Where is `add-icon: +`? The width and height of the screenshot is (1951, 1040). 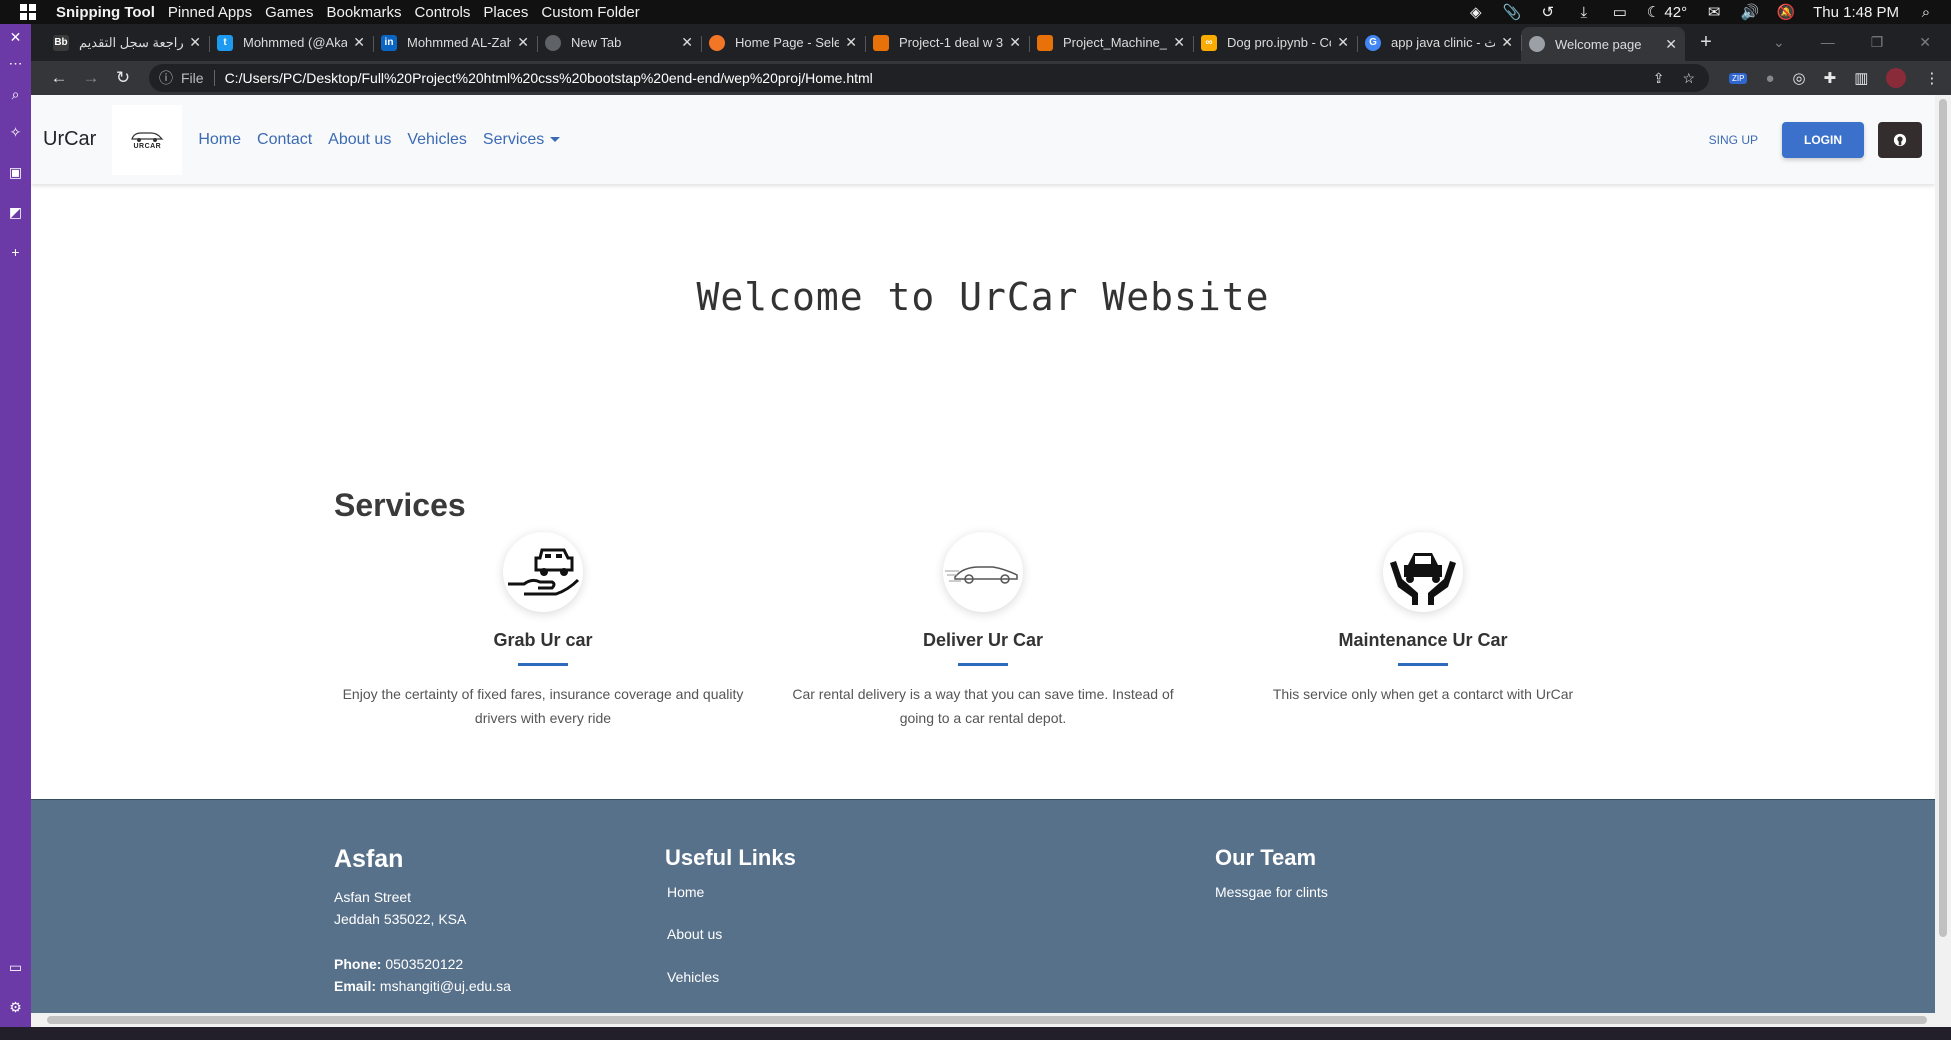
add-icon: + is located at coordinates (15, 252).